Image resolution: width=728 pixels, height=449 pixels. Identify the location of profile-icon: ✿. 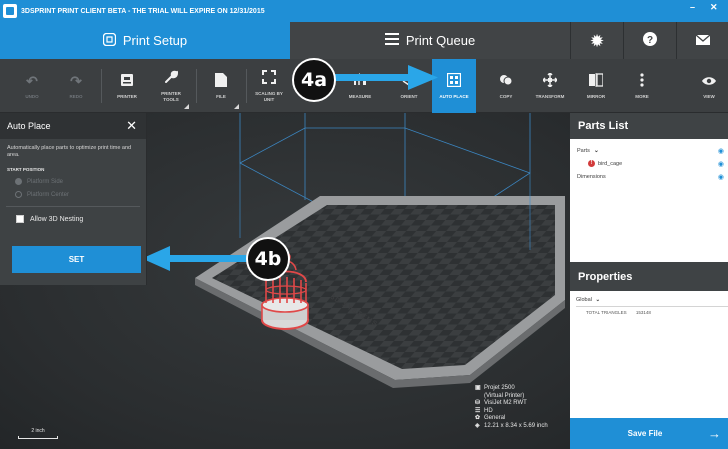
(478, 418).